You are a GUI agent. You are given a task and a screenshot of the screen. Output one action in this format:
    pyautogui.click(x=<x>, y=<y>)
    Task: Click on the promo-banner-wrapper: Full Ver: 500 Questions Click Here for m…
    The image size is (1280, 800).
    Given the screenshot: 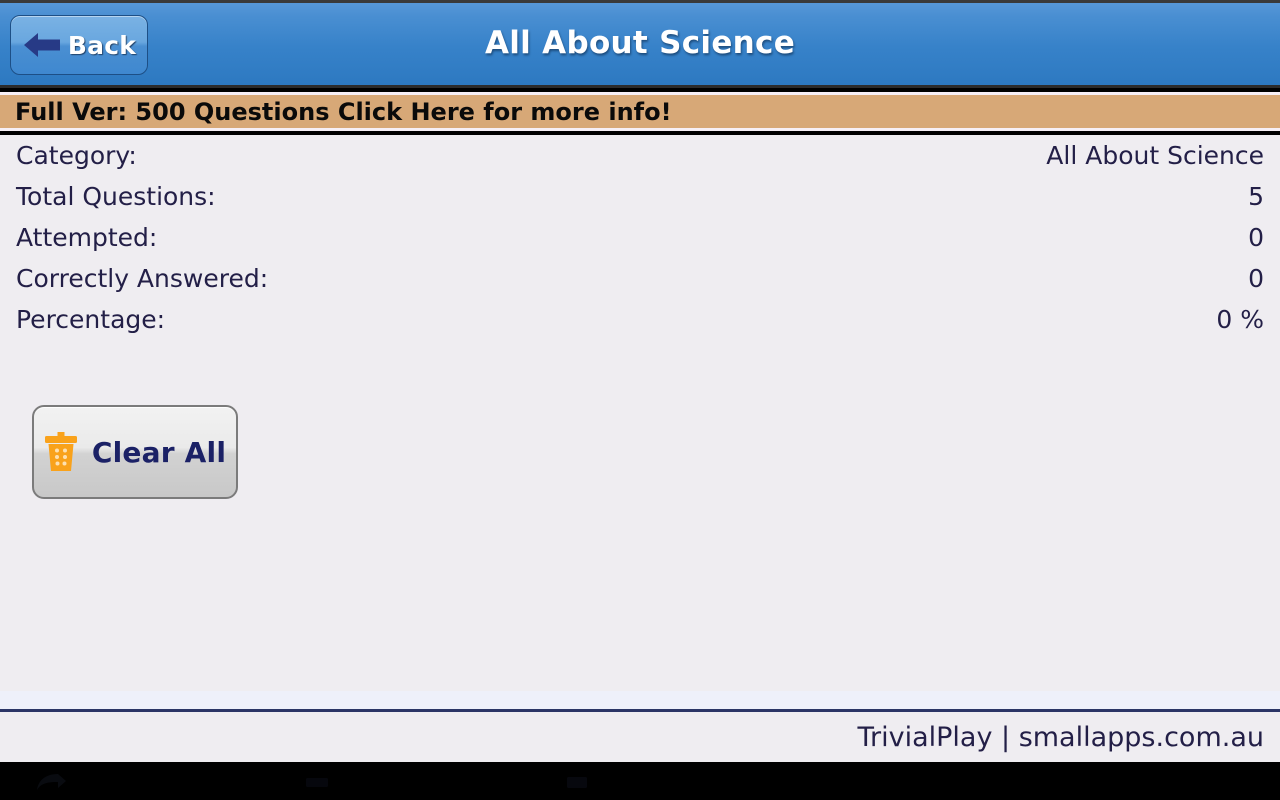 What is the action you would take?
    pyautogui.click(x=640, y=111)
    